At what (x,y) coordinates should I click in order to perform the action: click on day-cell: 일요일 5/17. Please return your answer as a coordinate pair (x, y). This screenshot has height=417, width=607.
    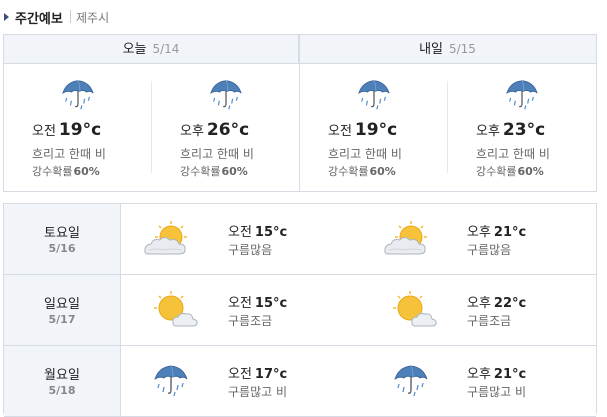
    Looking at the image, I should click on (62, 310).